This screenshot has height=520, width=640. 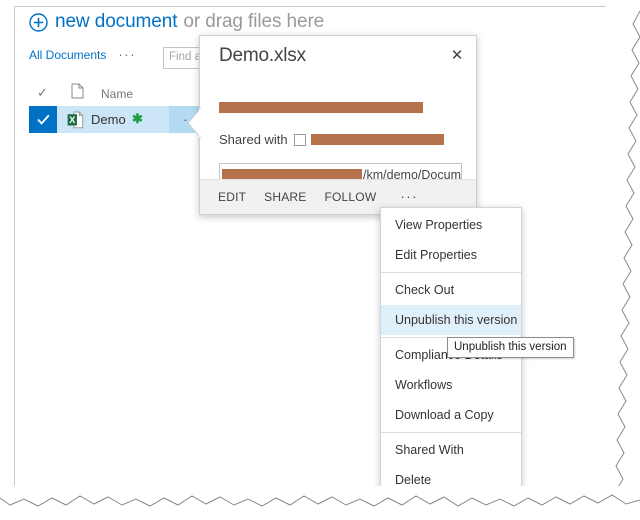 What do you see at coordinates (350, 197) in the screenshot?
I see `follow-button: FOLLOW` at bounding box center [350, 197].